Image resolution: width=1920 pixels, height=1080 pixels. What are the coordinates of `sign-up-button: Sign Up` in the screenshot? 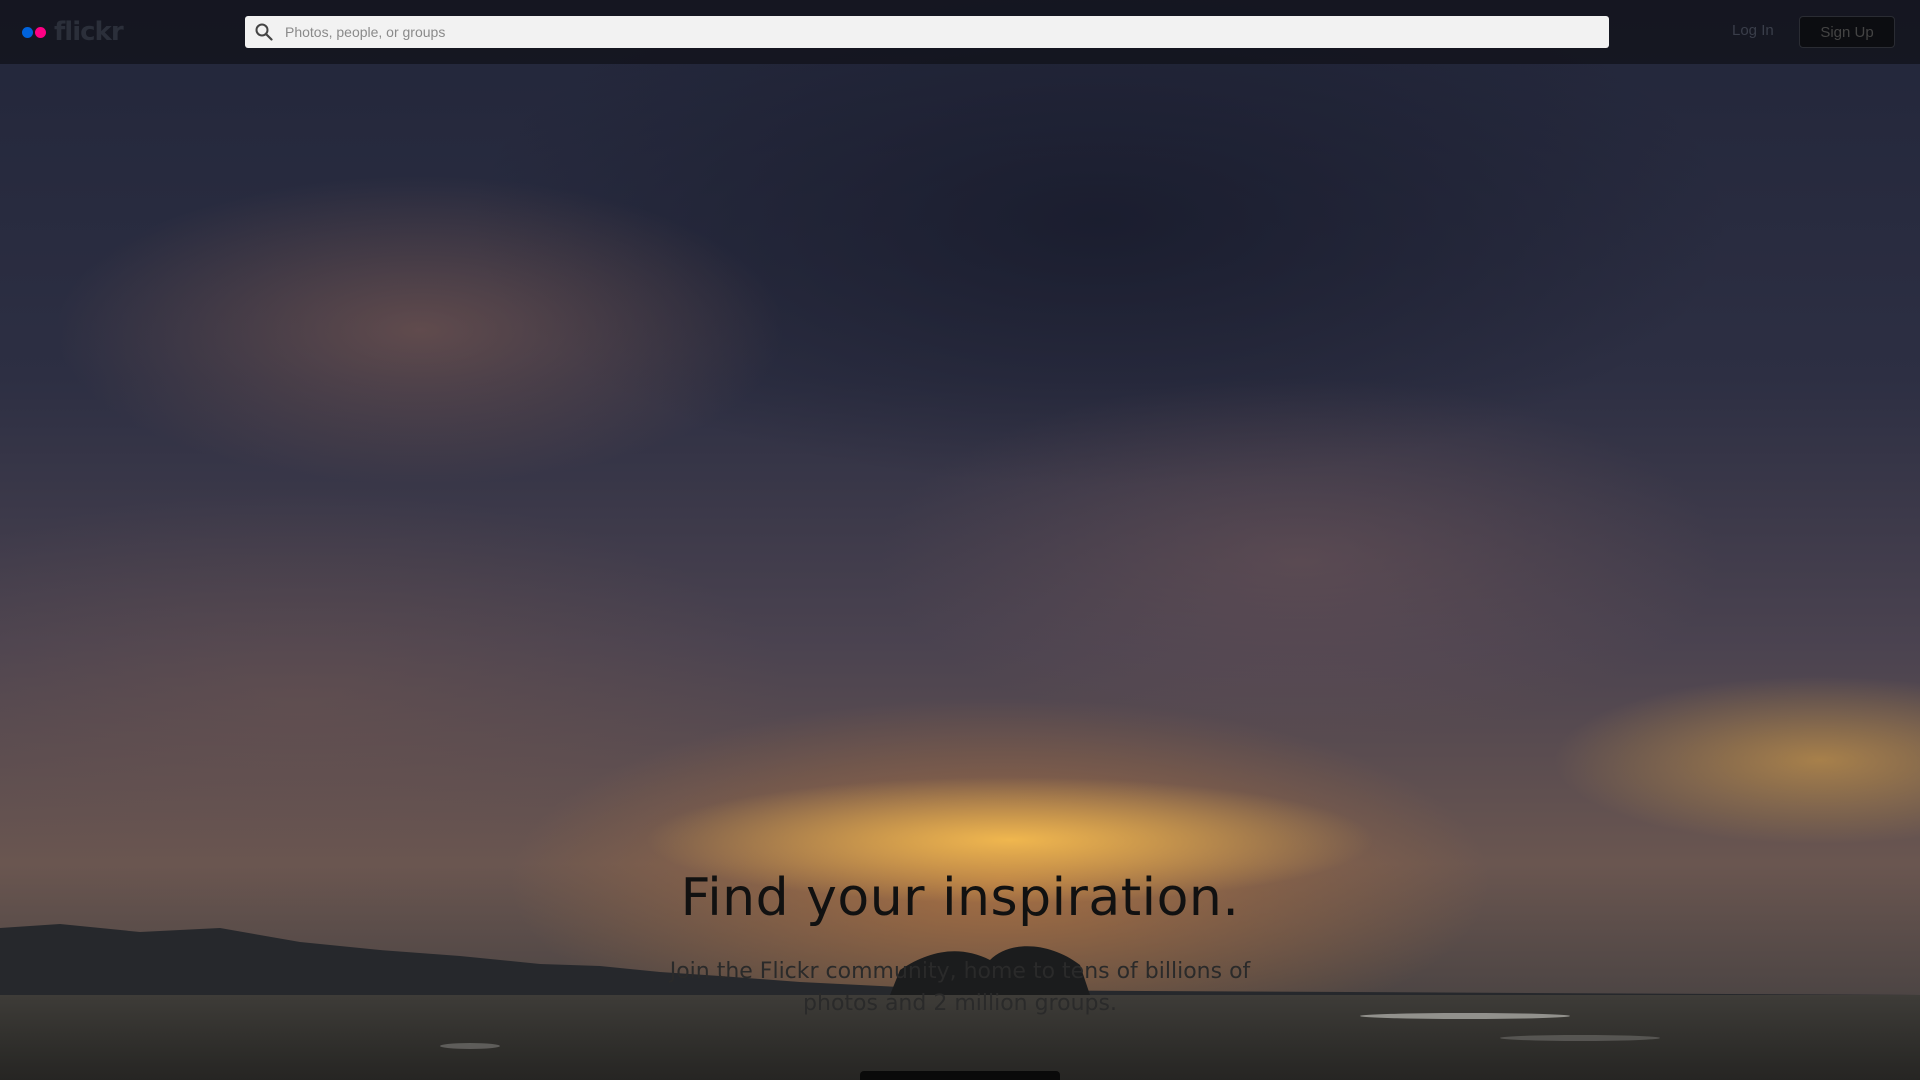 It's located at (1847, 32).